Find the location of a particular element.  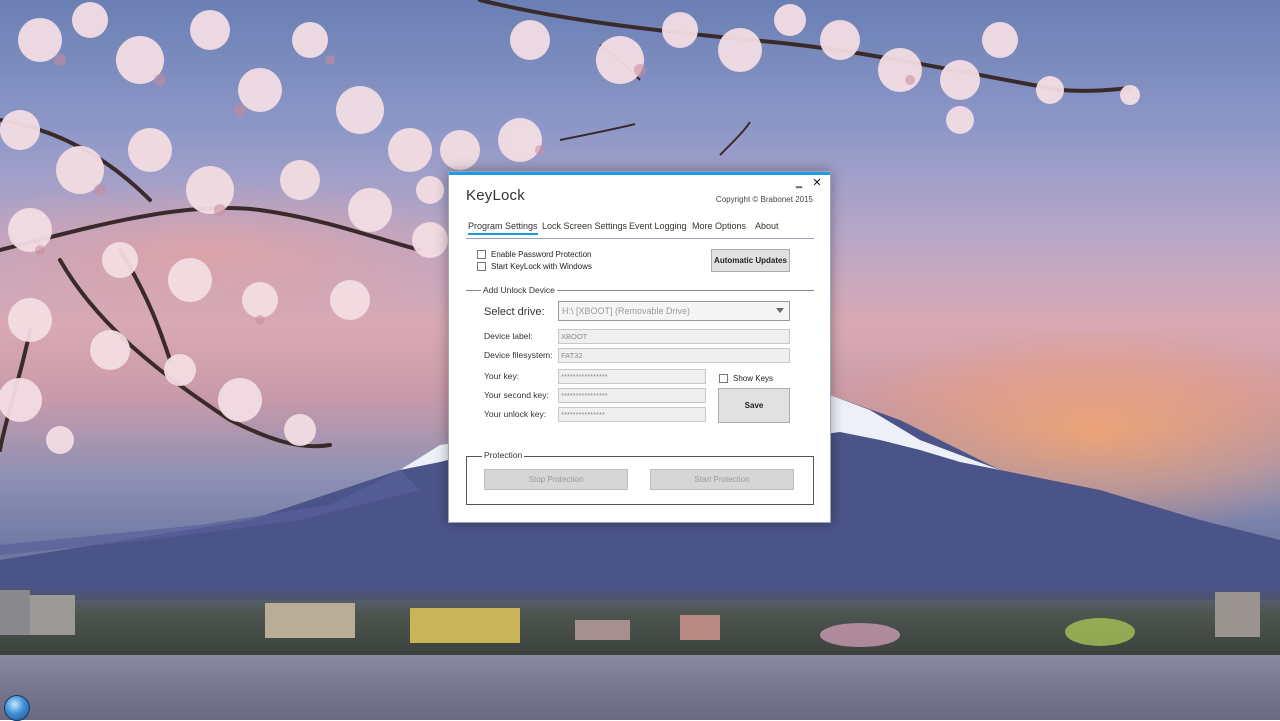

unlock-key-field: *************** is located at coordinates (632, 414).